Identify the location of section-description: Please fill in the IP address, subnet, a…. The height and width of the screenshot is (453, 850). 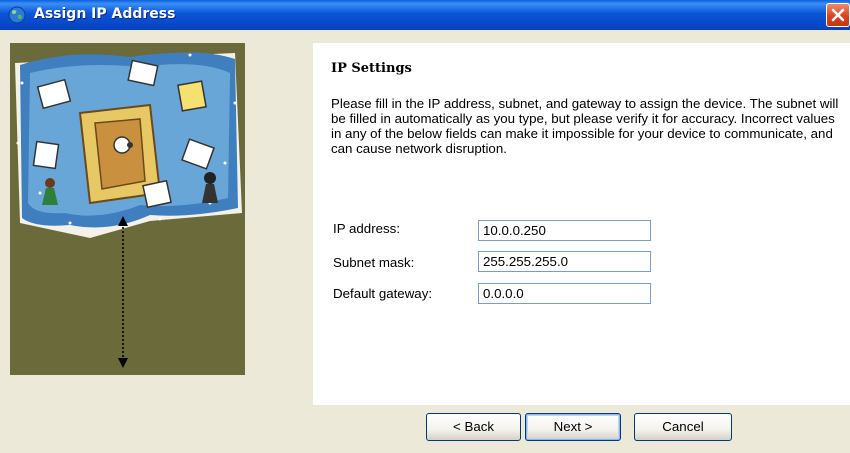
(585, 126).